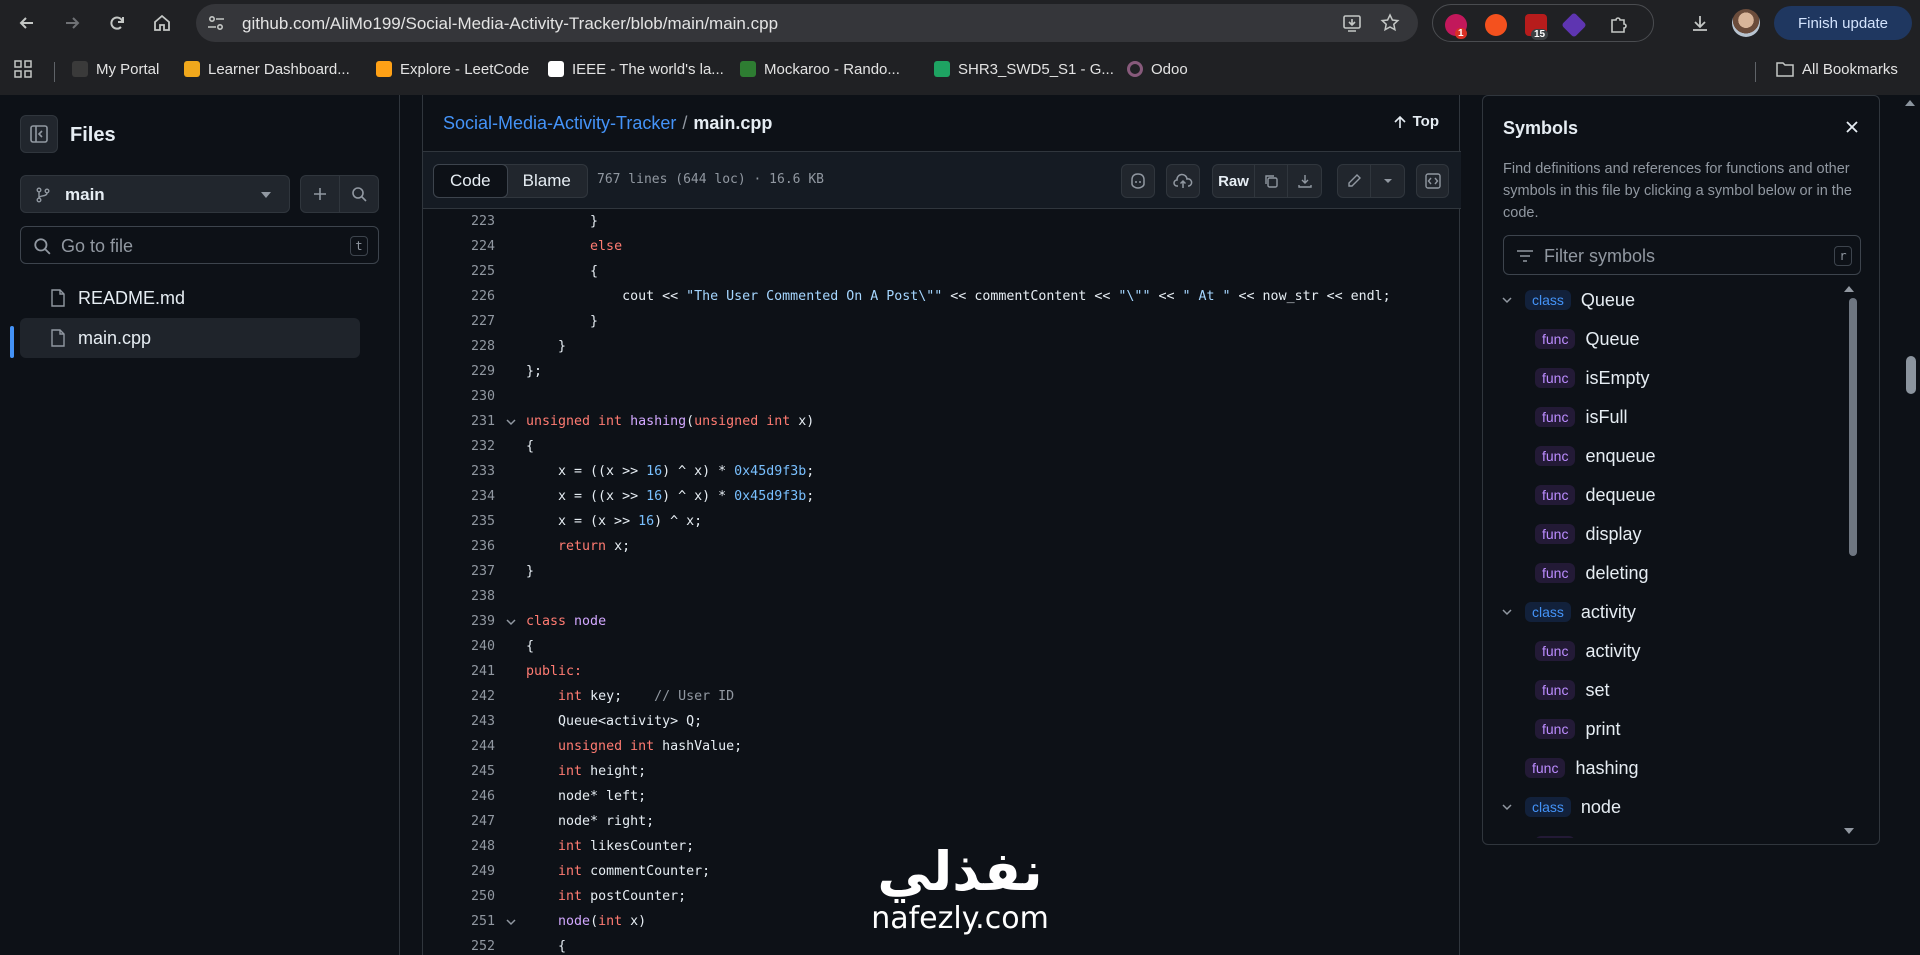  I want to click on line-number: 230, so click(459, 396).